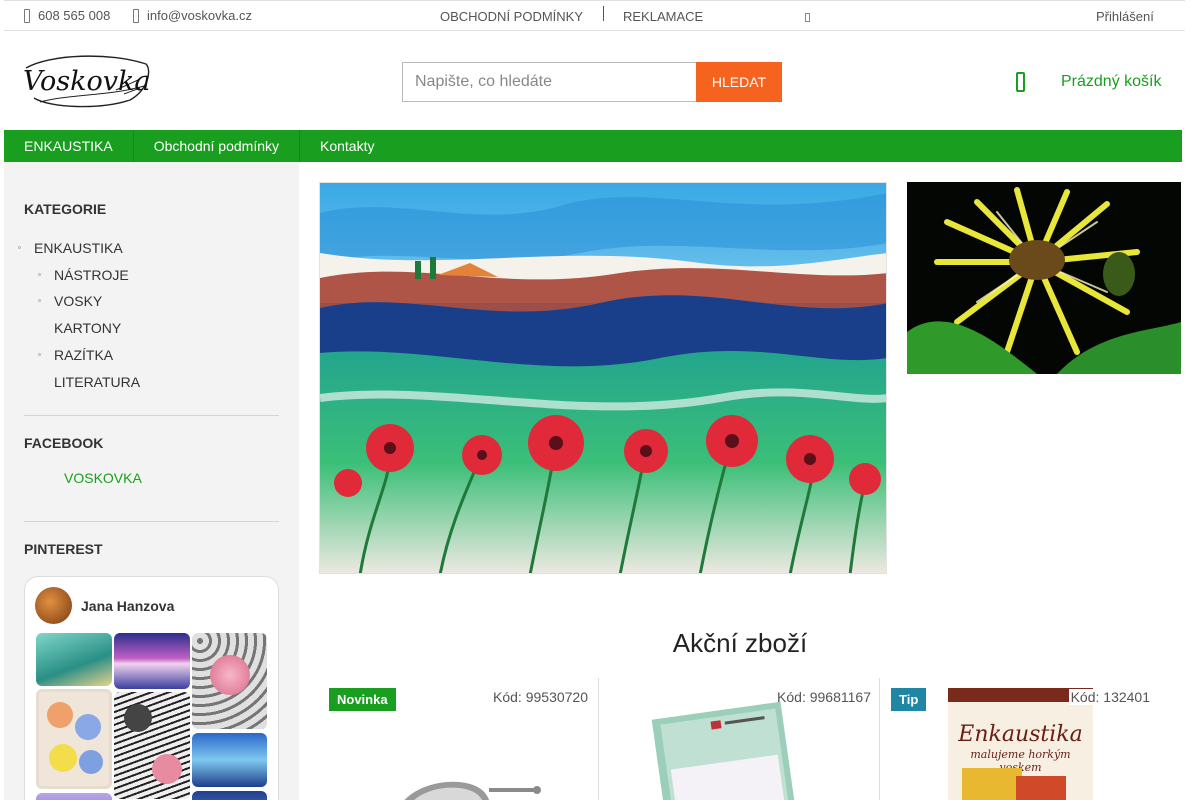  I want to click on facebook-link: VOSKOVKA, so click(103, 478).